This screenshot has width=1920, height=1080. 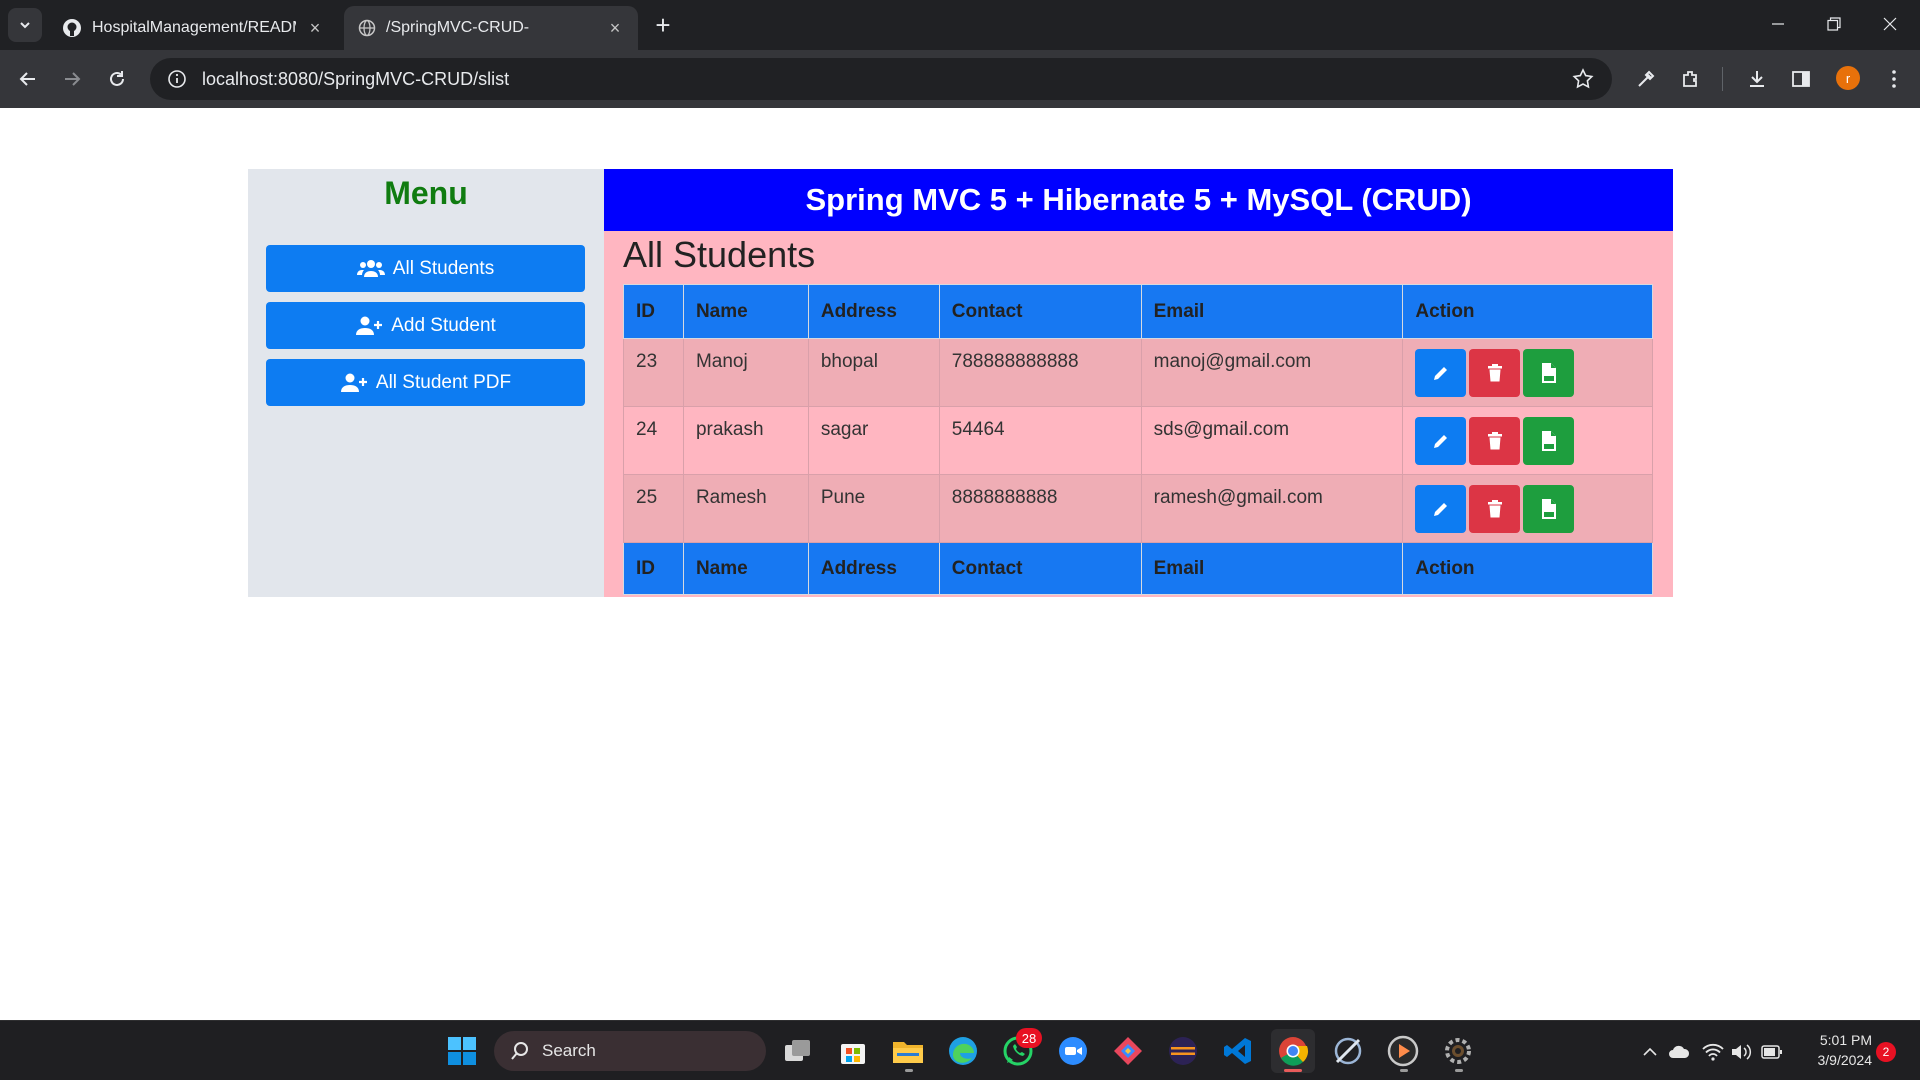 What do you see at coordinates (1778, 24) in the screenshot?
I see `minimize-button` at bounding box center [1778, 24].